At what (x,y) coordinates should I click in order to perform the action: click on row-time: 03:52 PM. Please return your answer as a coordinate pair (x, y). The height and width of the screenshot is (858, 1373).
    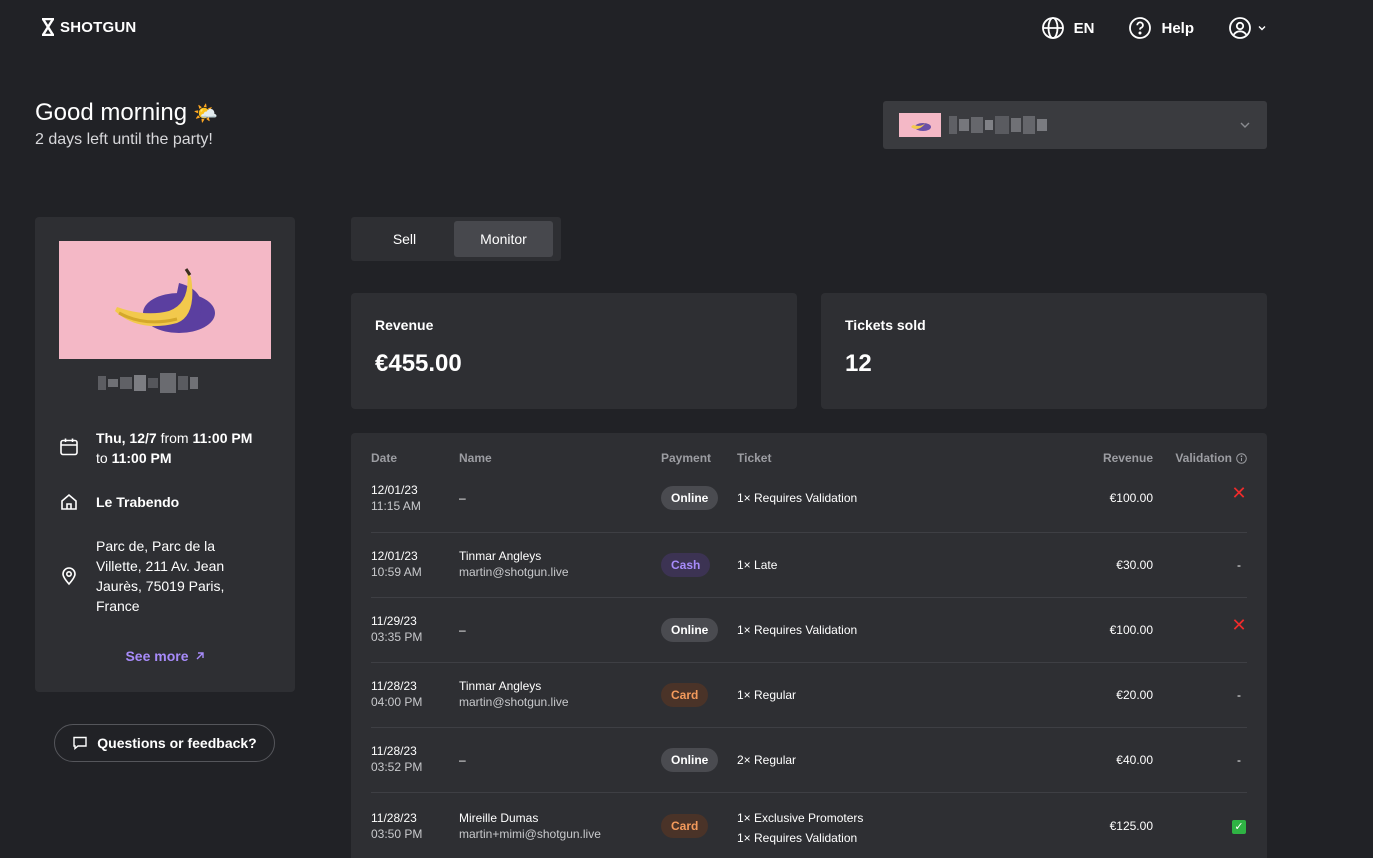
    Looking at the image, I should click on (397, 767).